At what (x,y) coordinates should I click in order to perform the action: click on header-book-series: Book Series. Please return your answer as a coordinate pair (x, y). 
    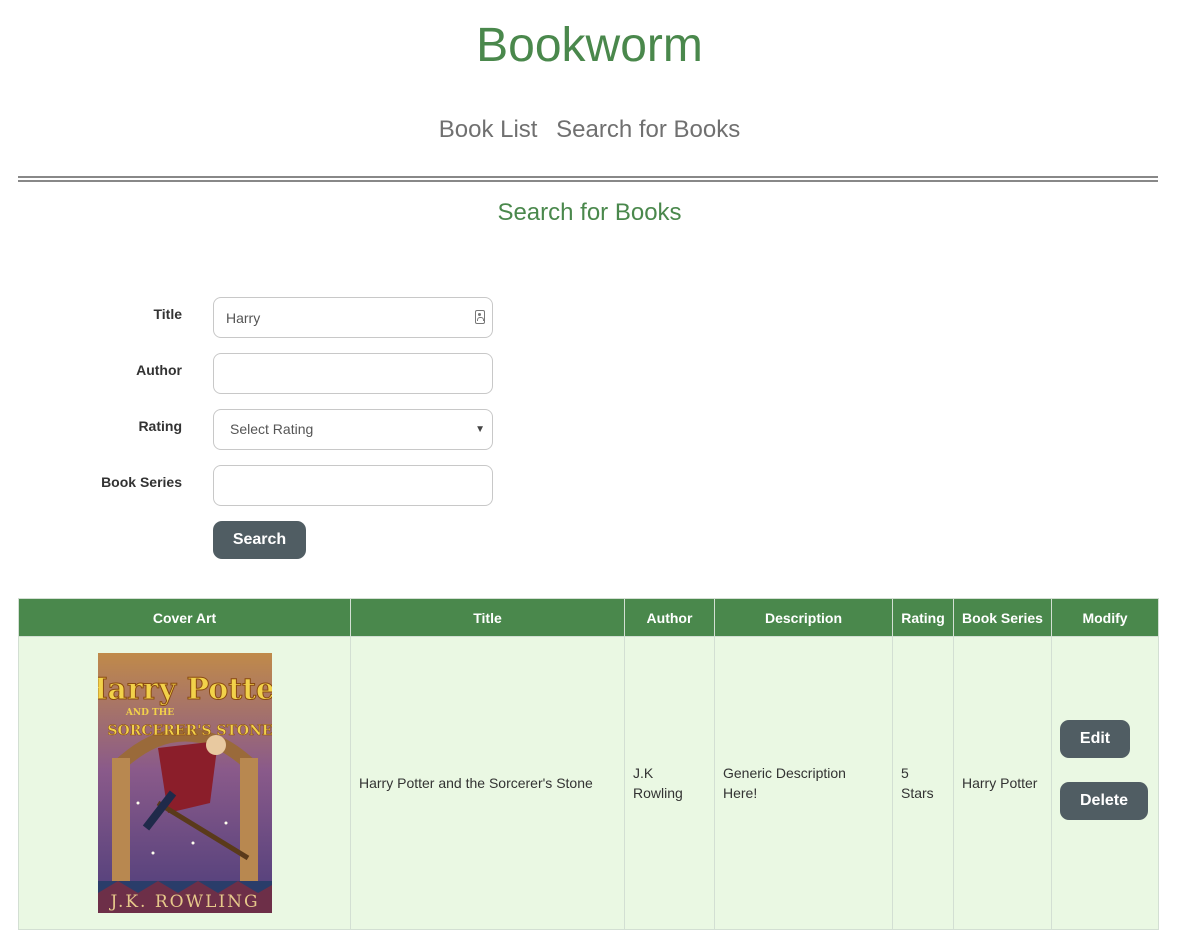
    Looking at the image, I should click on (1002, 617).